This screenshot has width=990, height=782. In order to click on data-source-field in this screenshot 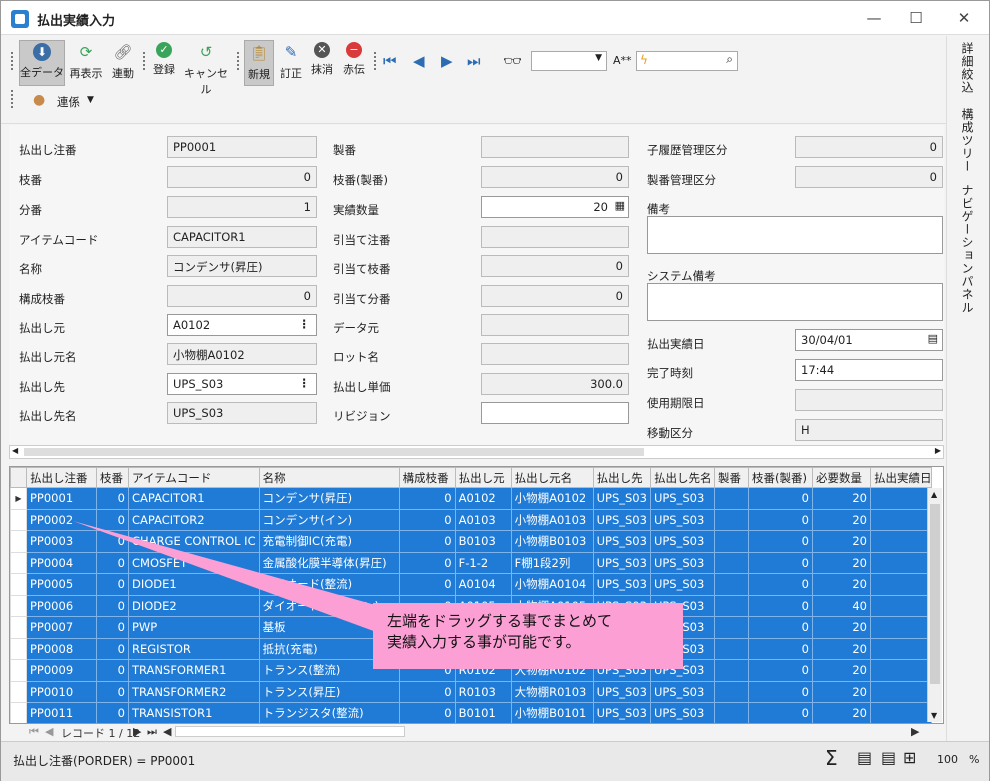, I will do `click(555, 325)`.